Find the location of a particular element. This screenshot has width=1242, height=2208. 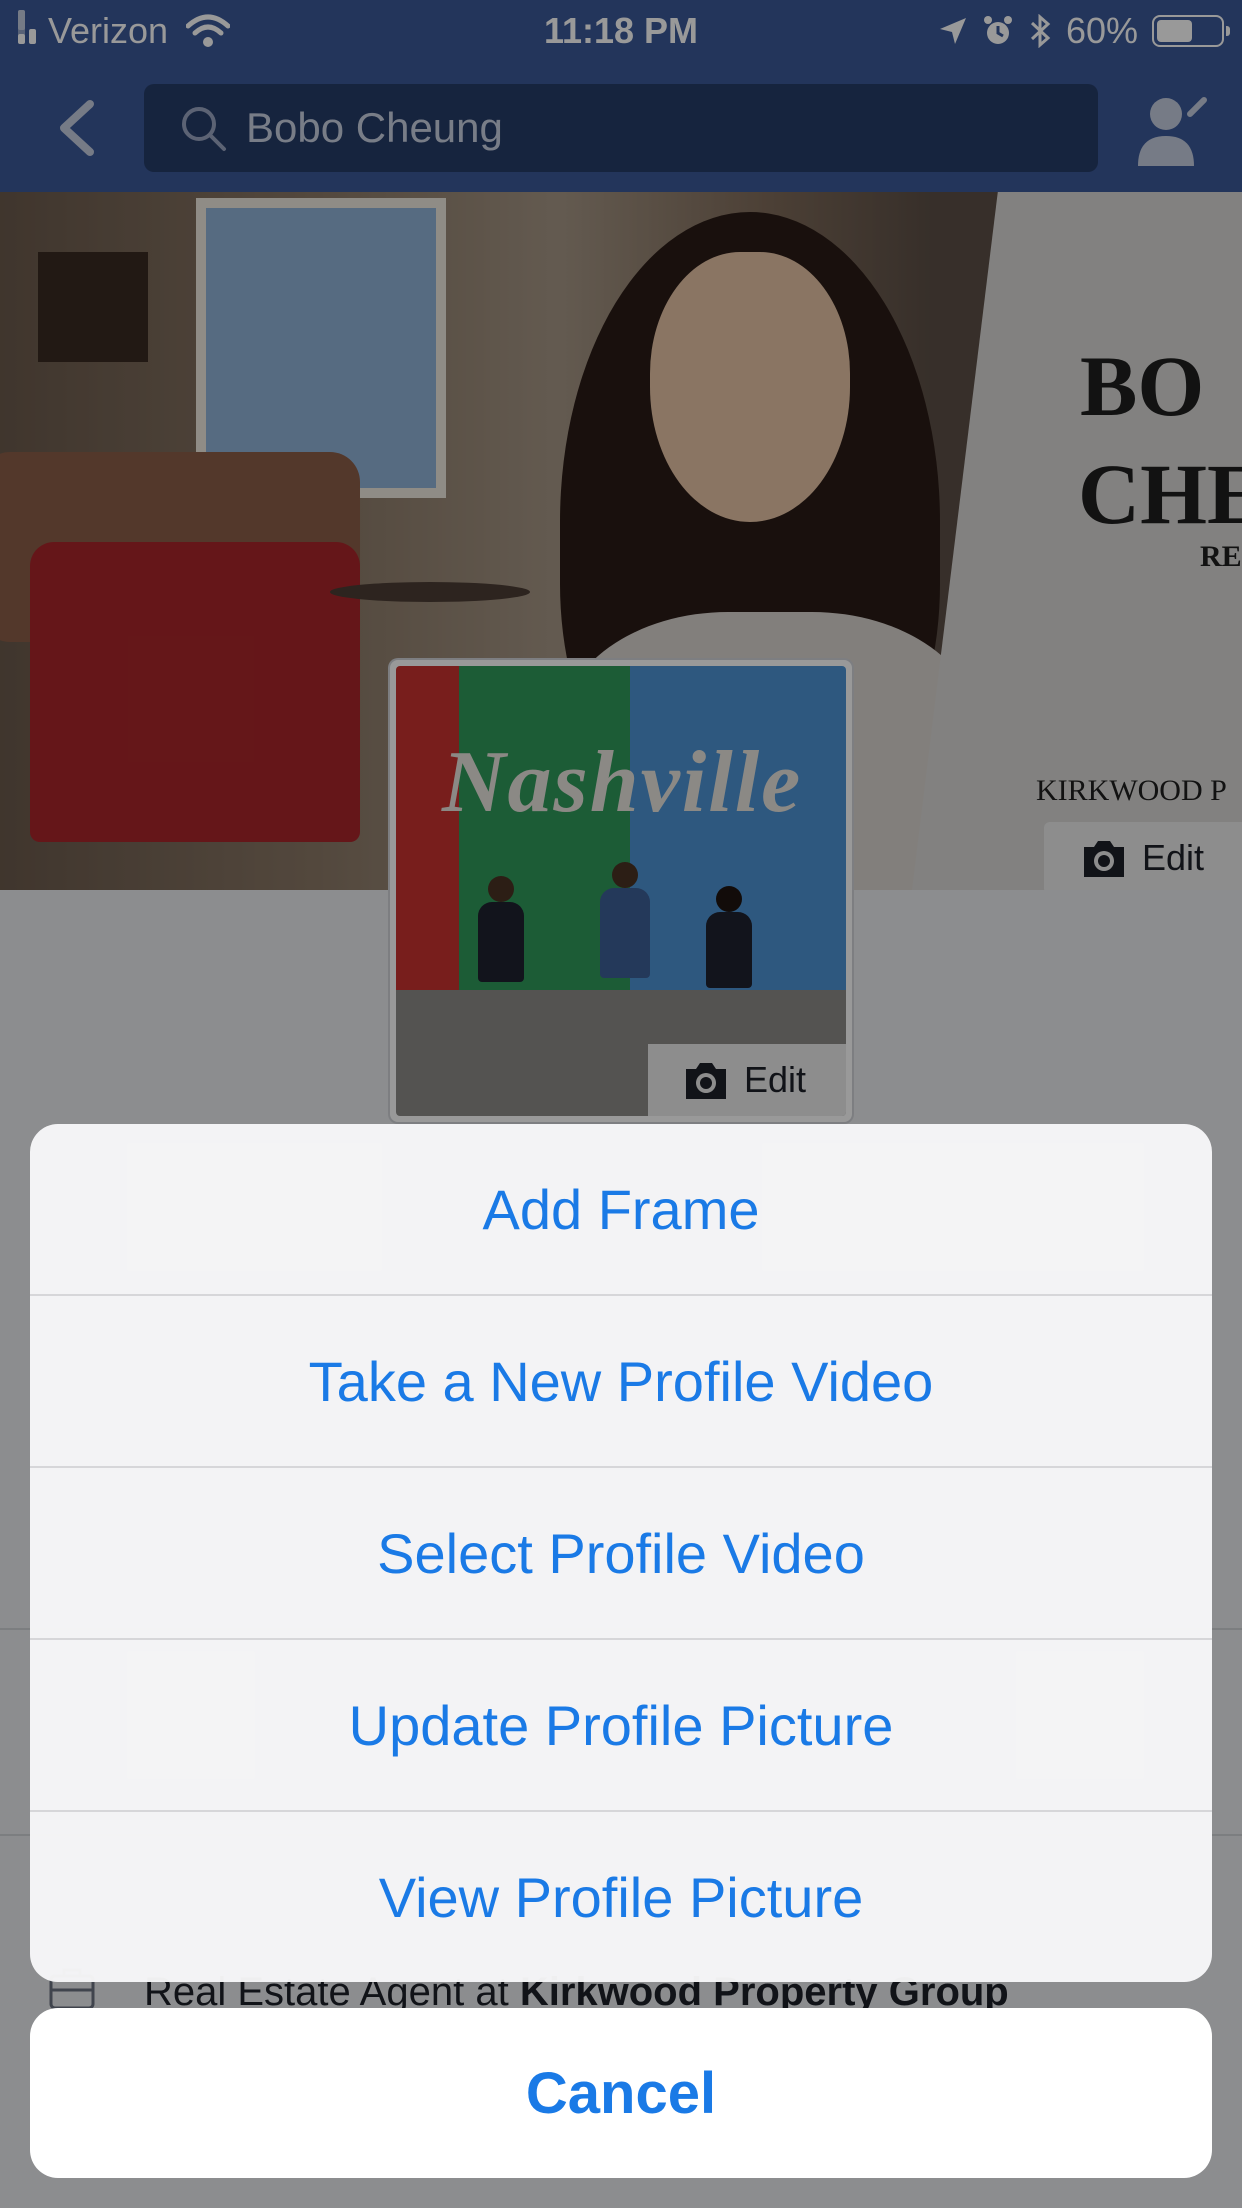

cancel-button: Cancel is located at coordinates (621, 2093).